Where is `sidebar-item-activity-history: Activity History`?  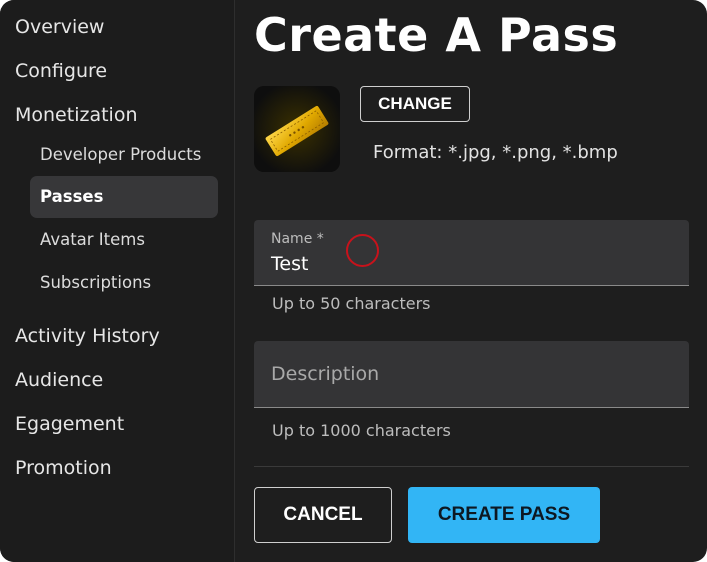 sidebar-item-activity-history: Activity History is located at coordinates (87, 336).